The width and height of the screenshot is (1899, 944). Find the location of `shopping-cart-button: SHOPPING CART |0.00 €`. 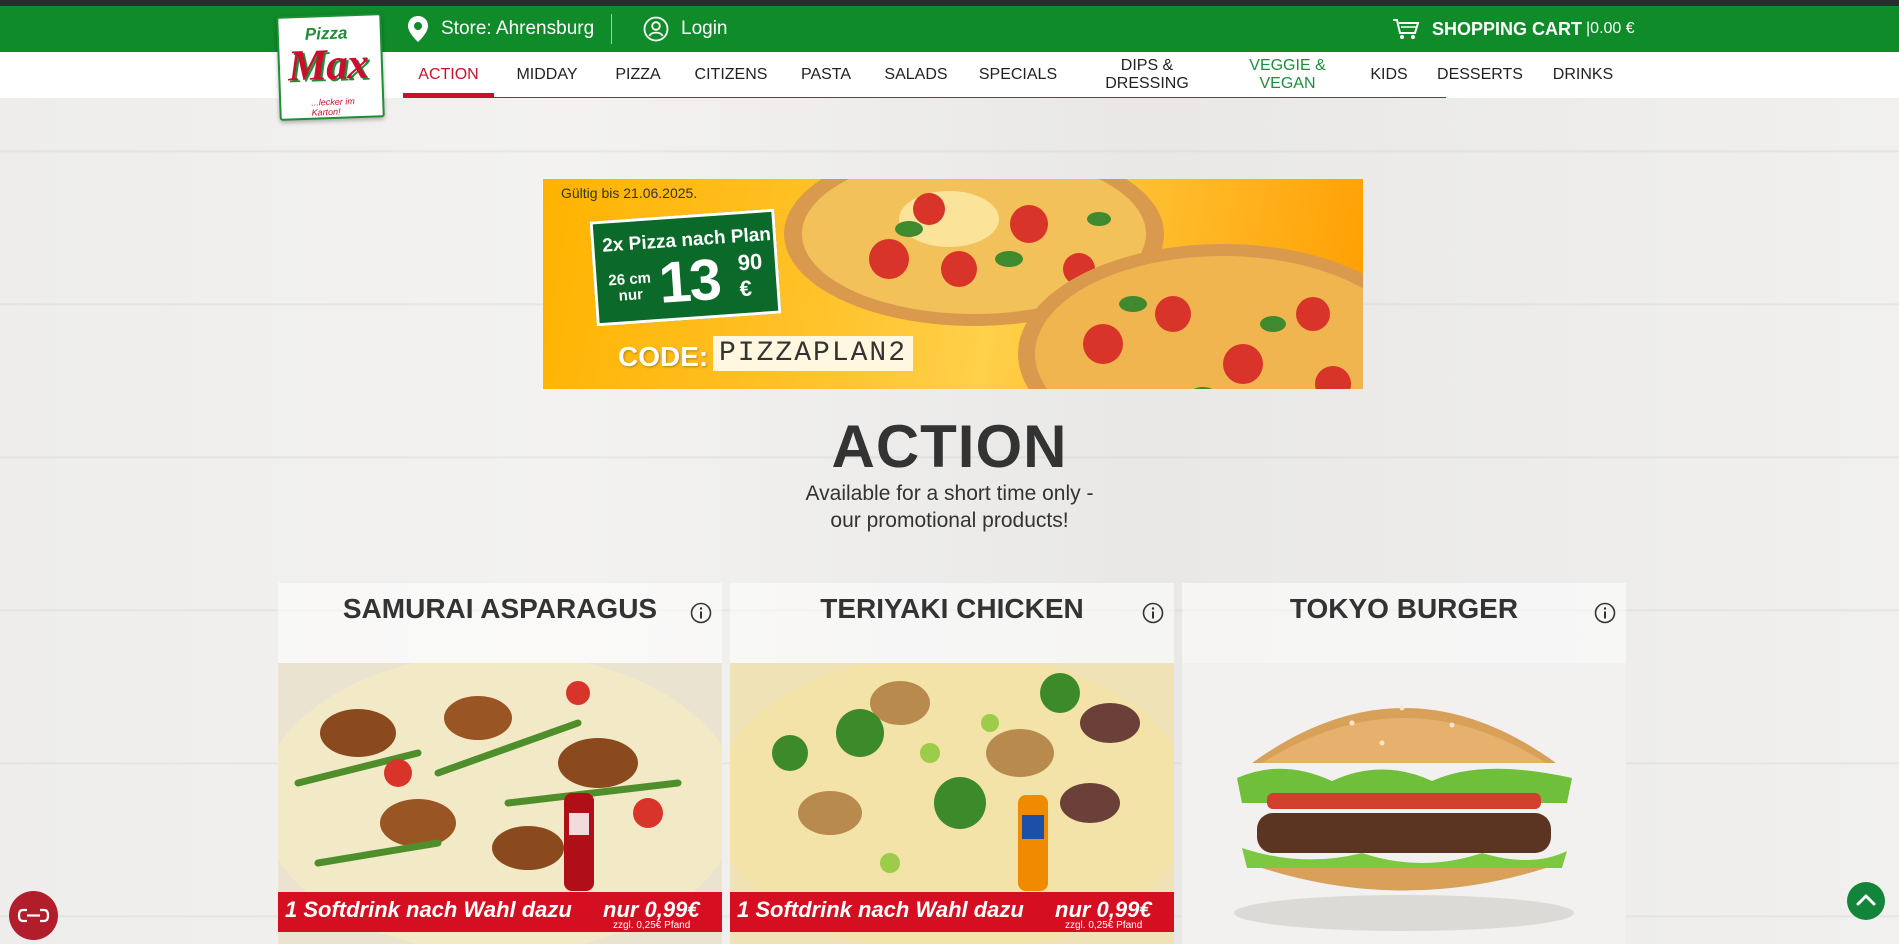

shopping-cart-button: SHOPPING CART |0.00 € is located at coordinates (1513, 29).